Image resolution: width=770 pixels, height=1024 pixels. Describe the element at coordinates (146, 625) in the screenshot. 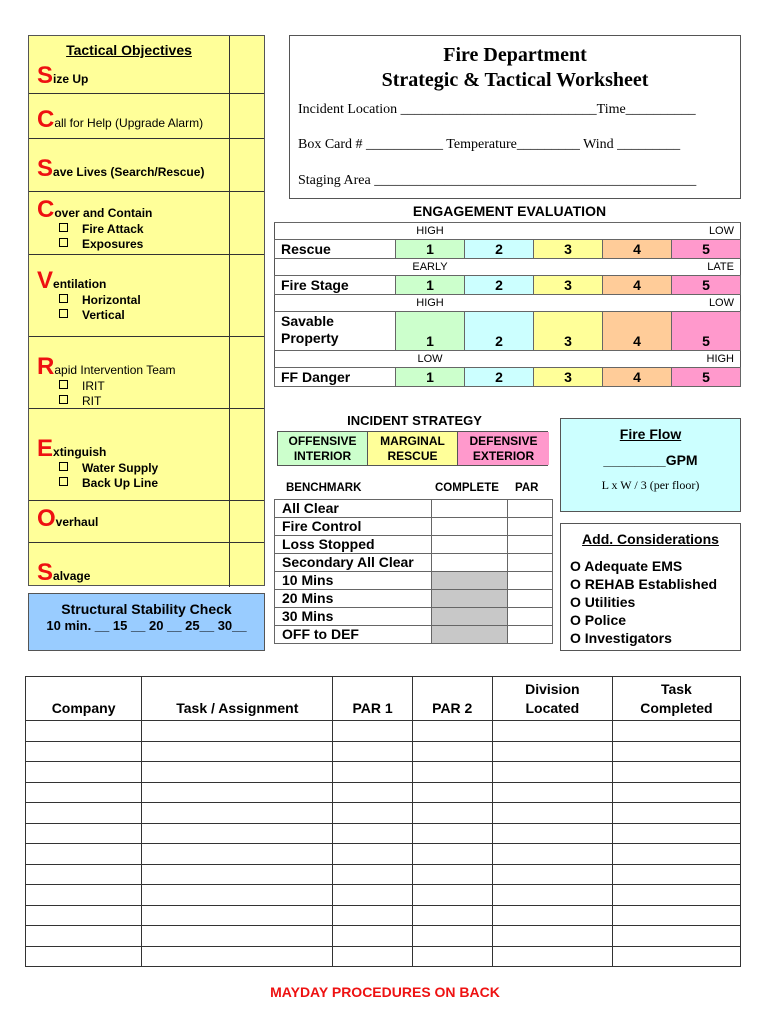

I see `structural-stability-times: 10 min. __ 15 __ 20 __ 25__ 30__` at that location.